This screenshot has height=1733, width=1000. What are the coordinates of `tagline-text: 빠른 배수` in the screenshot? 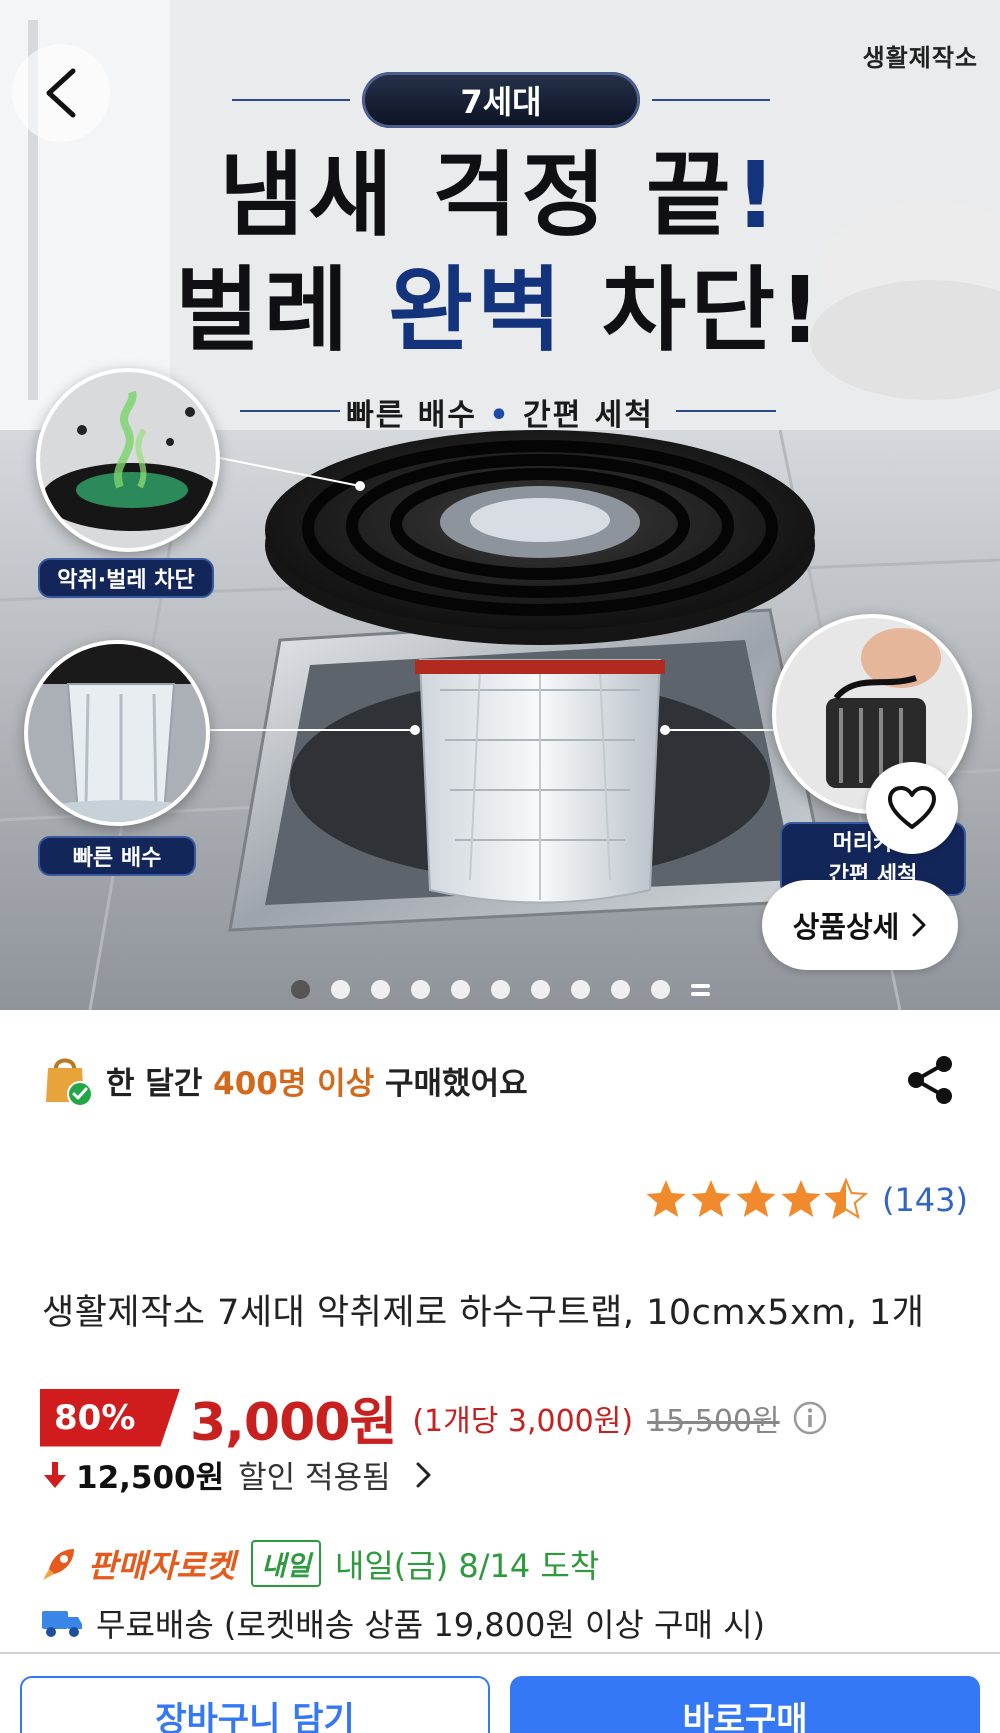 It's located at (411, 415).